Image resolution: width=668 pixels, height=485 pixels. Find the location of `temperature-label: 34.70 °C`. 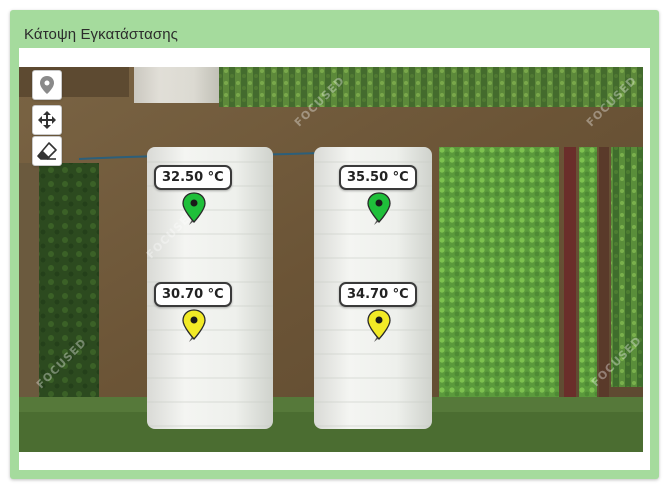

temperature-label: 34.70 °C is located at coordinates (378, 294).